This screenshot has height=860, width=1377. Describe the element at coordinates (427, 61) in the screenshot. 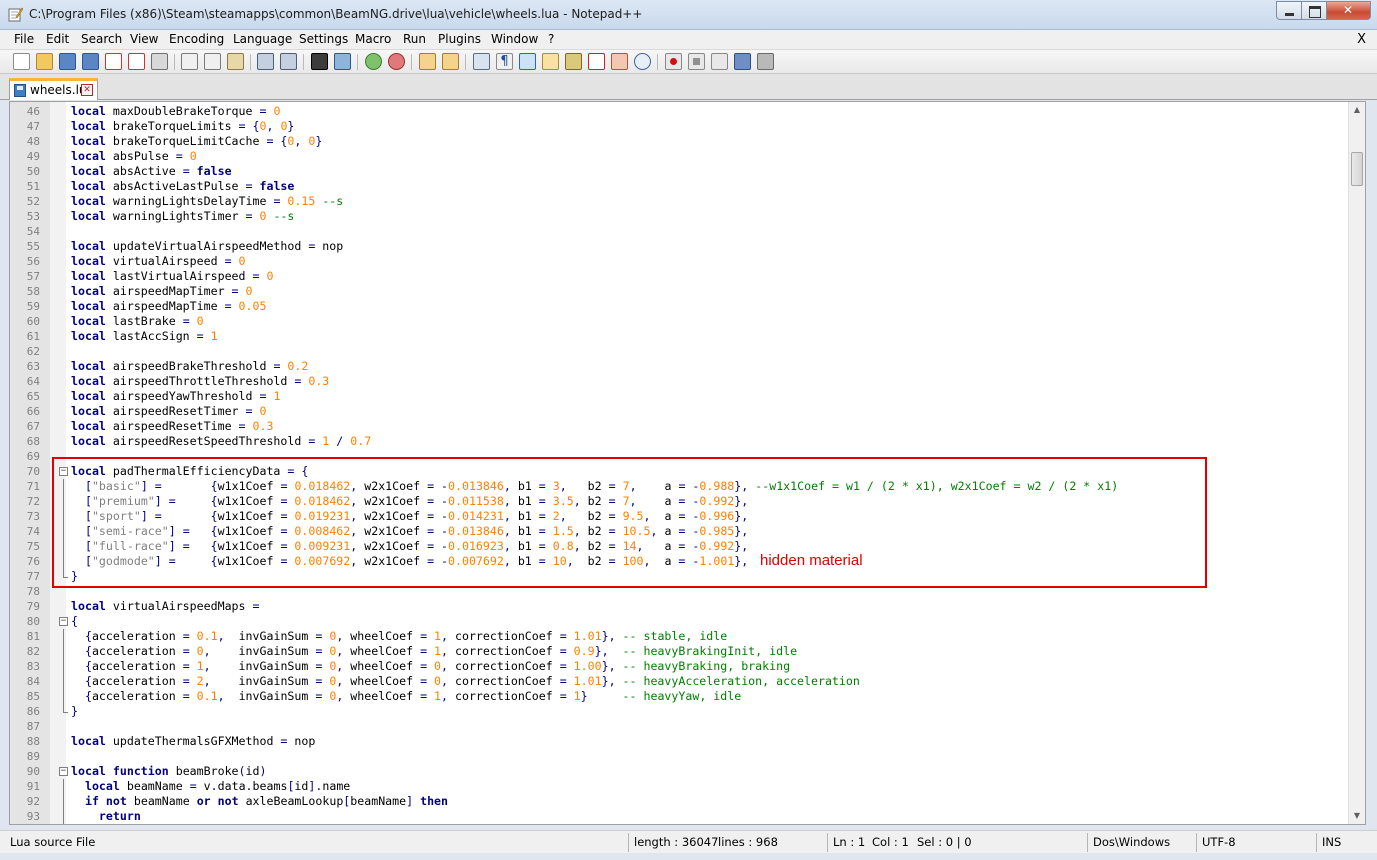

I see `sync-vertical-icon` at that location.